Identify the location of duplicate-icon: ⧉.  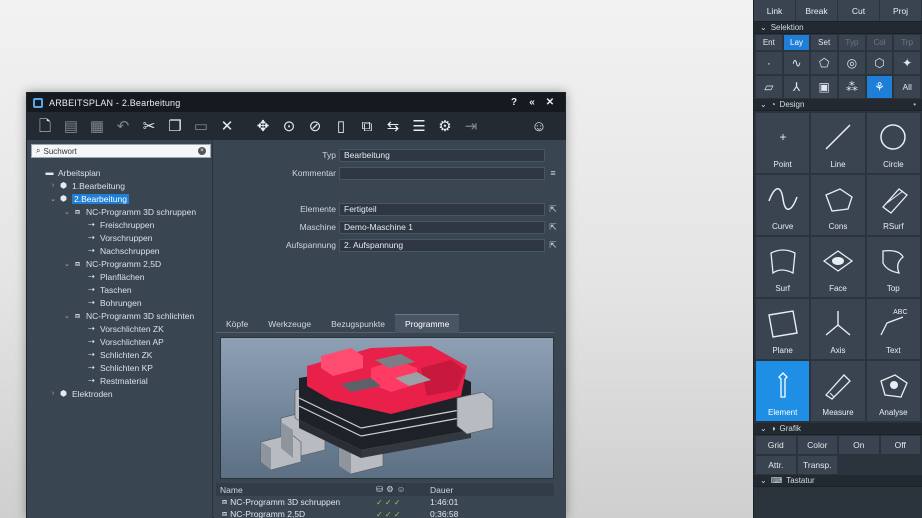
(367, 126).